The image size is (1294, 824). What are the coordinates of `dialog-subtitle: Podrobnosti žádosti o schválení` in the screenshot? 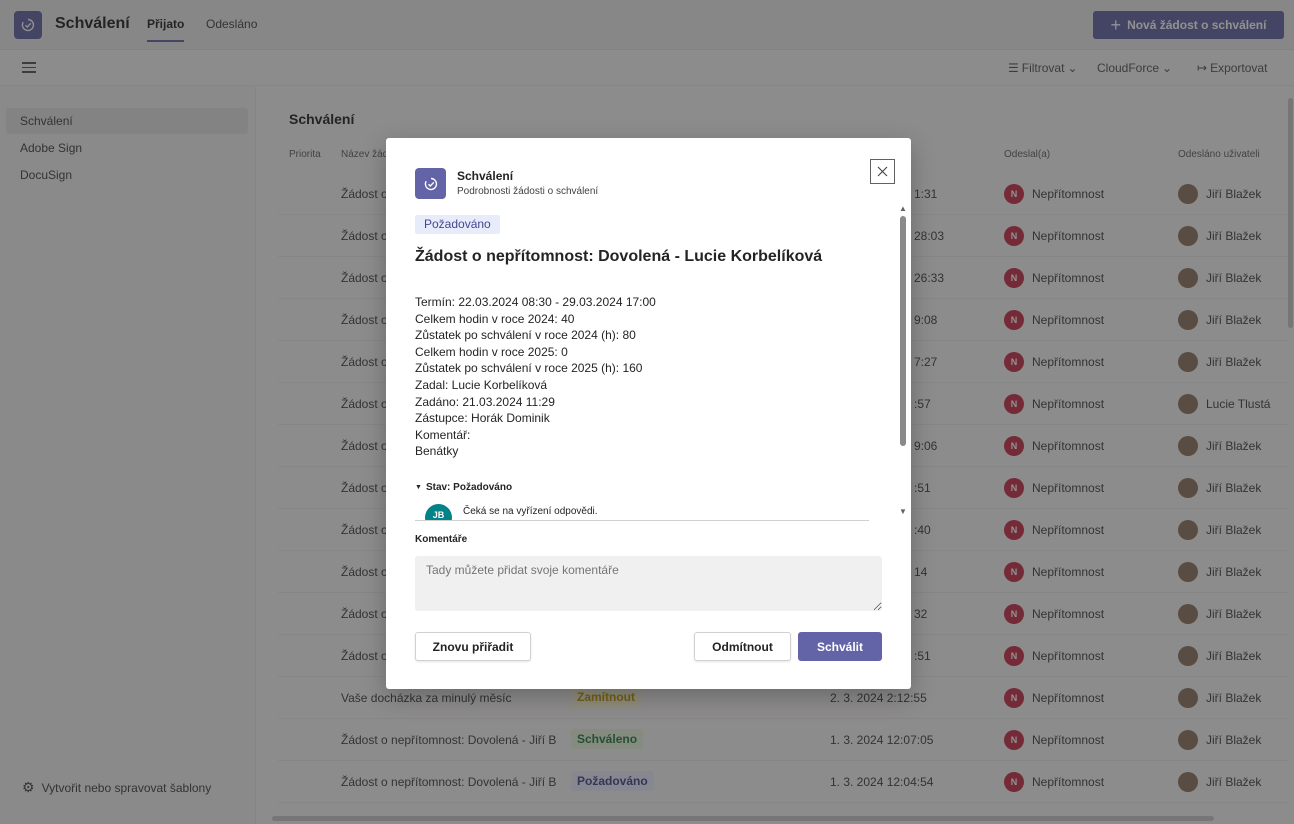 It's located at (528, 191).